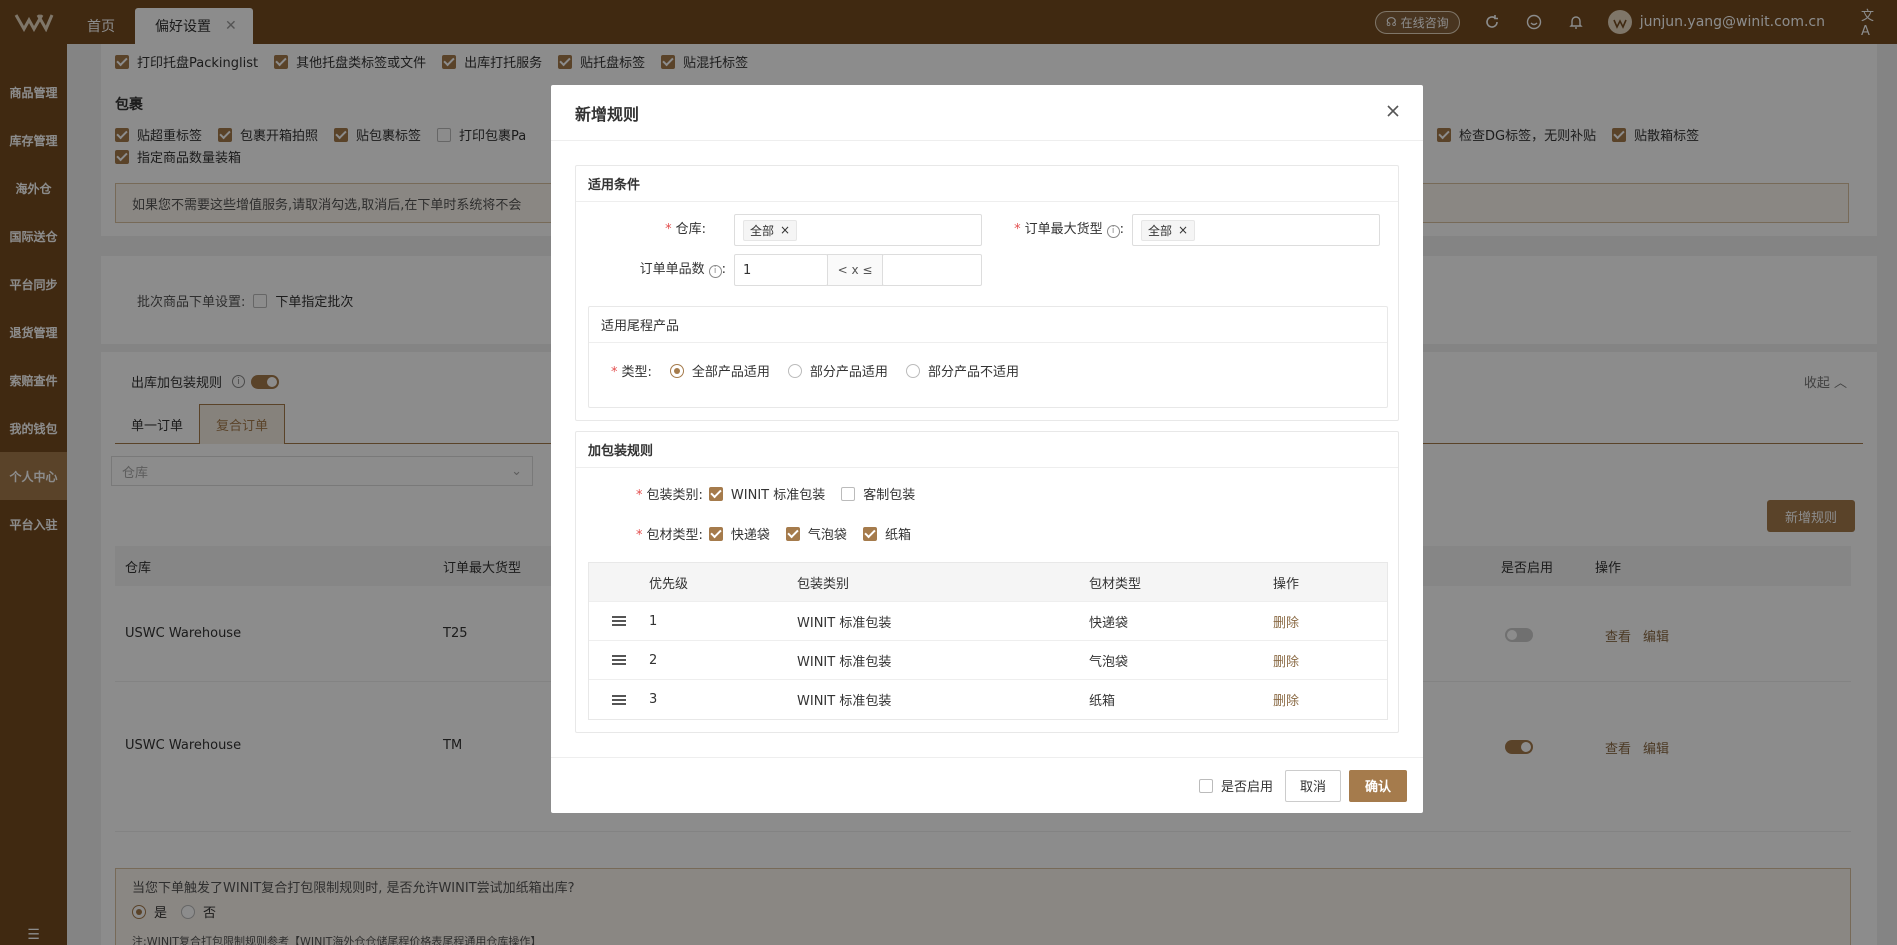  What do you see at coordinates (987, 113) in the screenshot?
I see `modal-title: 新增规则` at bounding box center [987, 113].